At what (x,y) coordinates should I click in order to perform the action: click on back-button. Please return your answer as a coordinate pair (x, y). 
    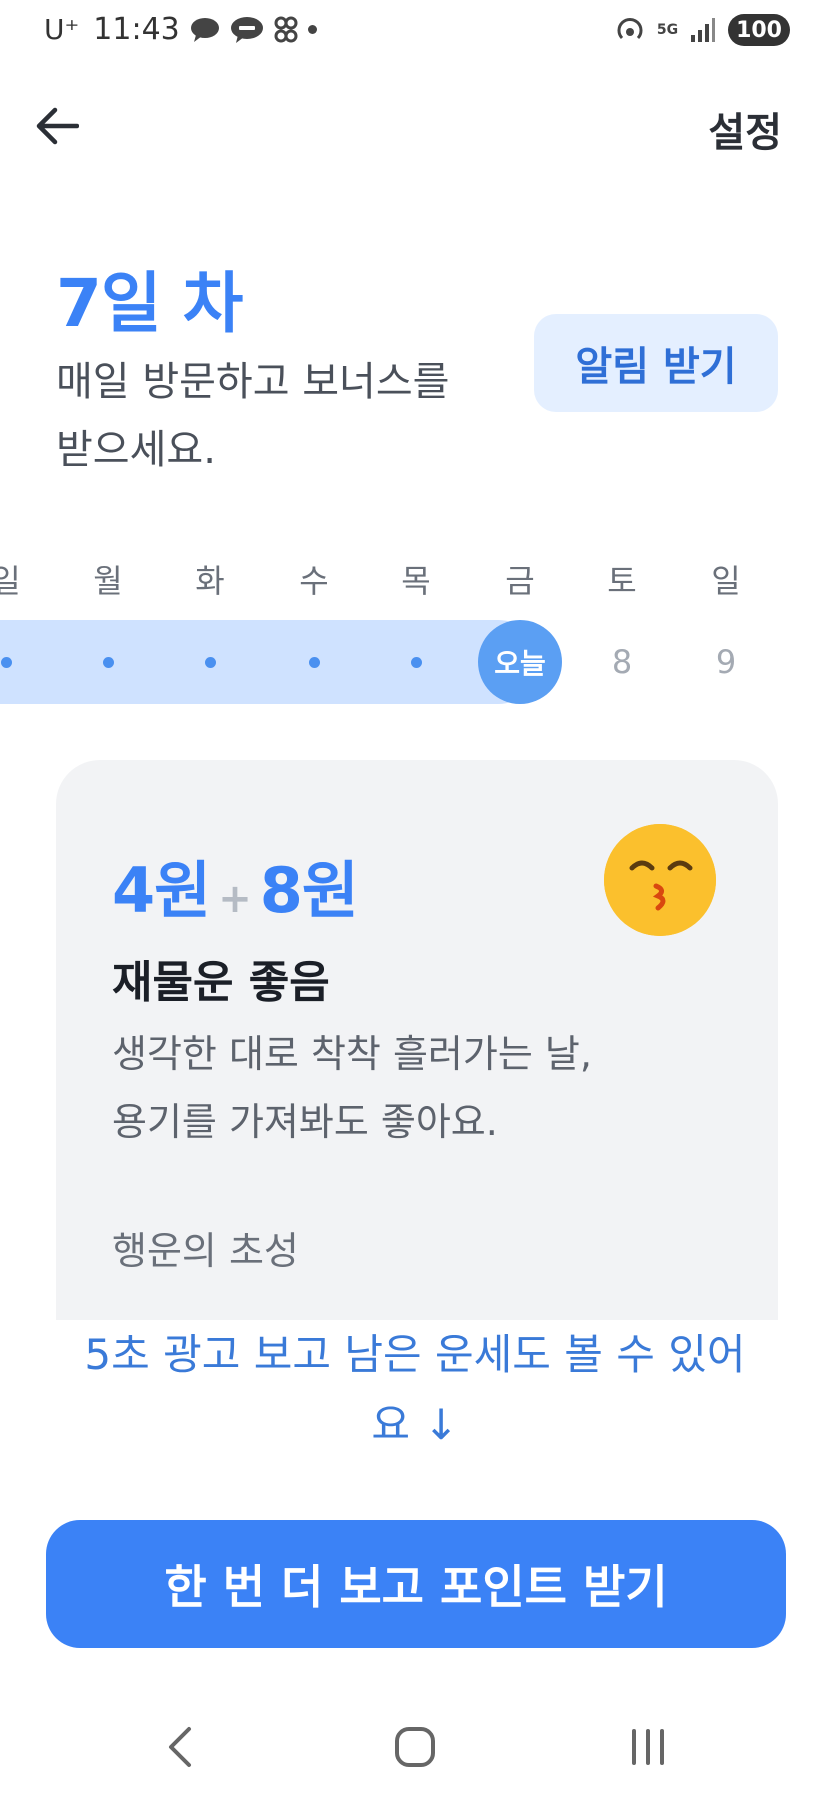
    Looking at the image, I should click on (56, 126).